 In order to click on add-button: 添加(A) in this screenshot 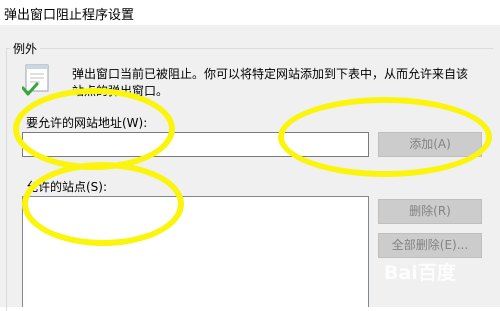, I will do `click(430, 144)`.